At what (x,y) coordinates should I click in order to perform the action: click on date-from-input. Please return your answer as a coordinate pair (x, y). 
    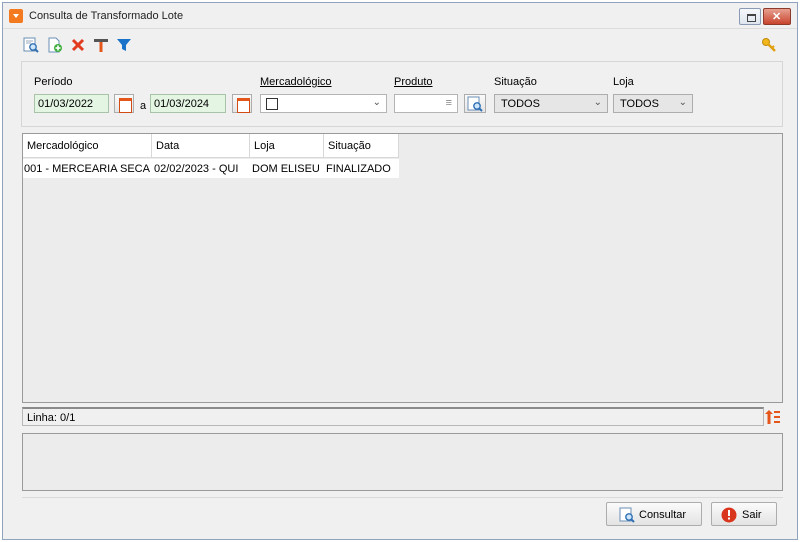
    Looking at the image, I should click on (71, 103).